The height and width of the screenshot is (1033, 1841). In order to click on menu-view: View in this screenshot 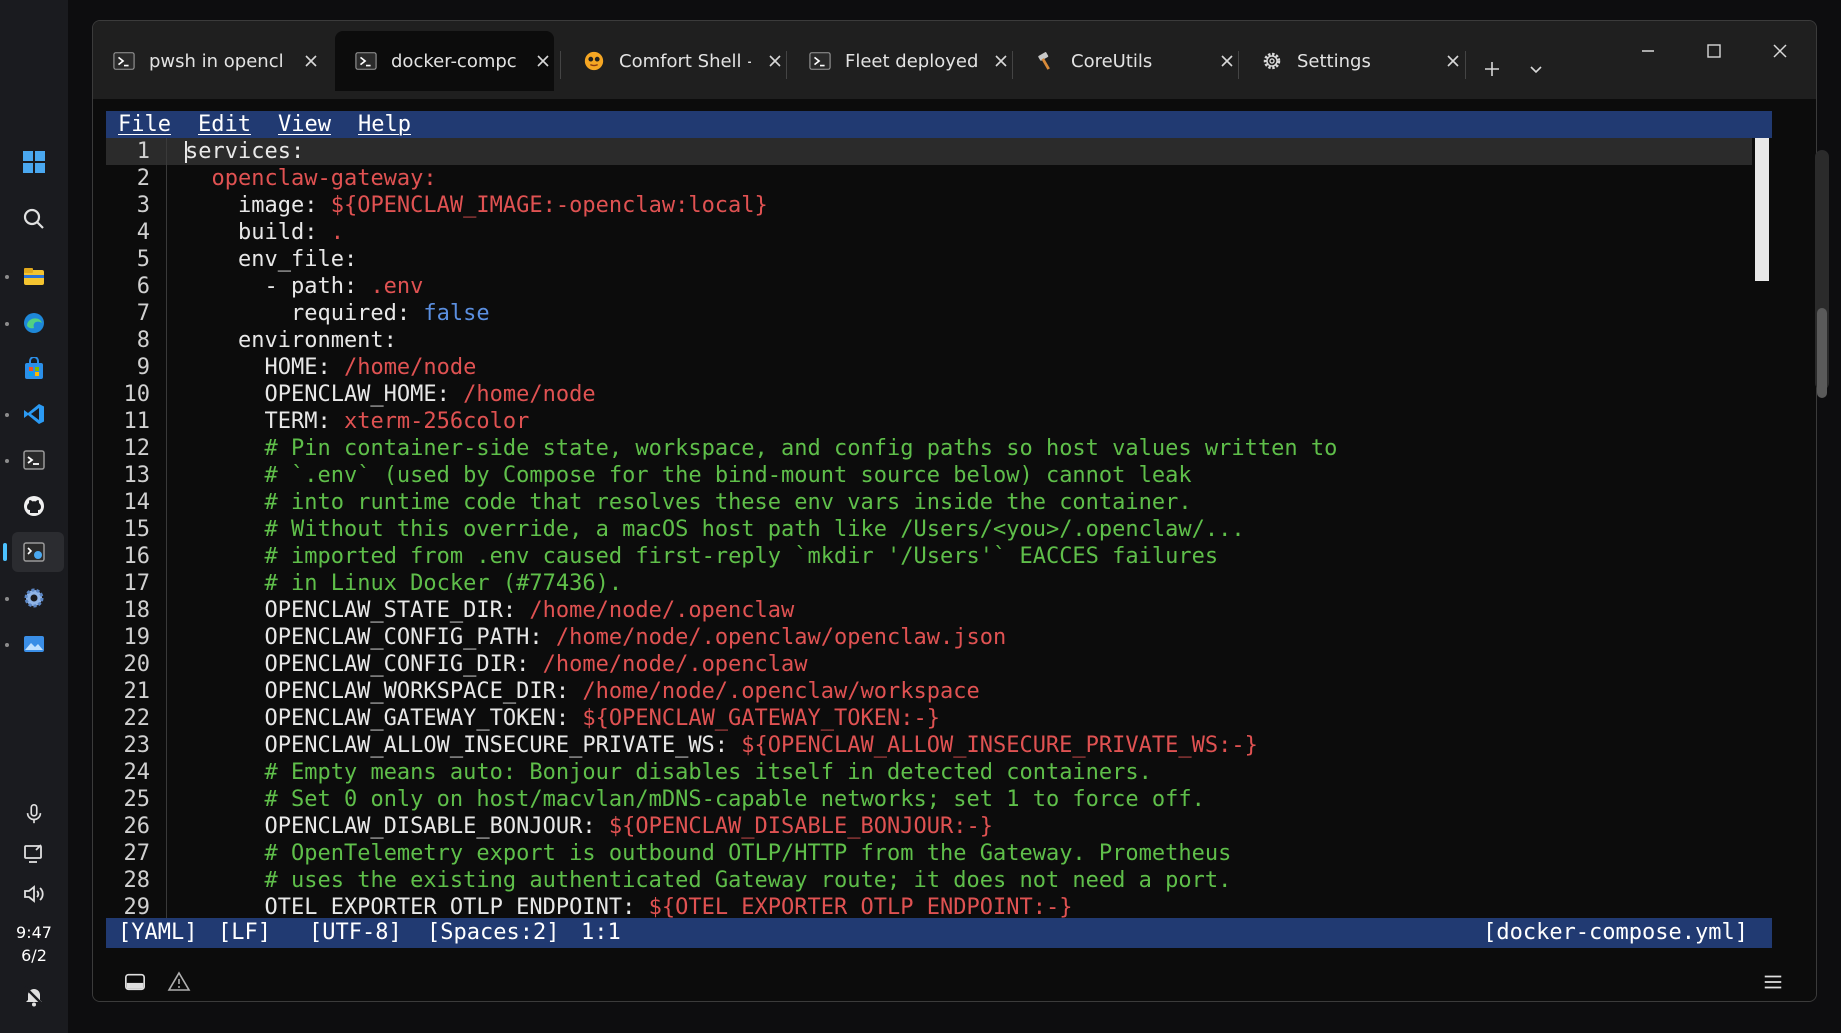, I will do `click(304, 124)`.